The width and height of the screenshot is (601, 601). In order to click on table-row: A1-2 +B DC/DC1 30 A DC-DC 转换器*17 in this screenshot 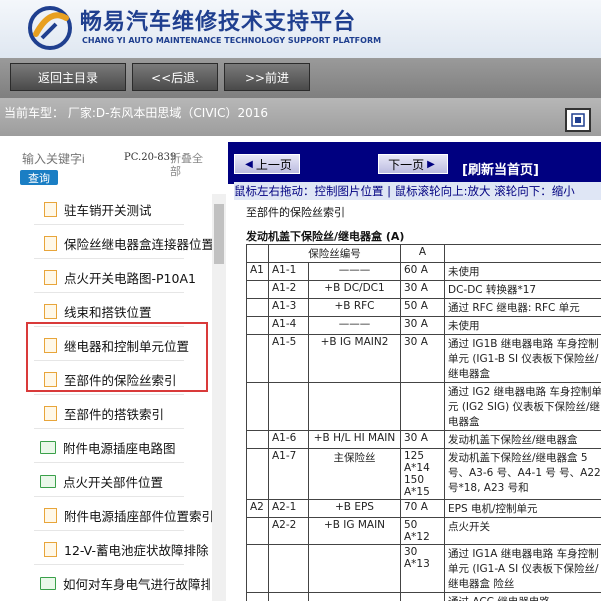, I will do `click(423, 289)`.